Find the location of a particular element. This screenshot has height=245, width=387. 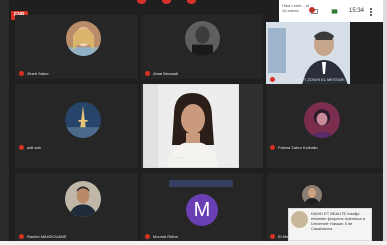

participant-name: ANASS DIOUFI ZOGHI EL MESTARI is located at coordinates (307, 79).